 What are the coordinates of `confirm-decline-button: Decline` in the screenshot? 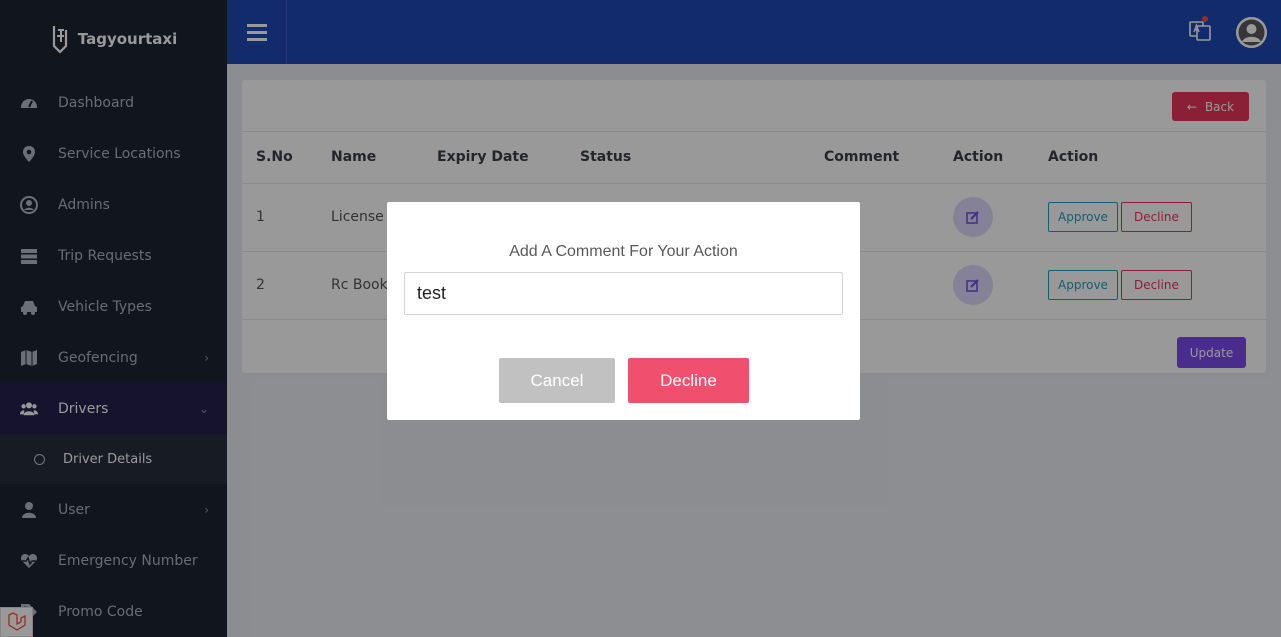 It's located at (688, 380).